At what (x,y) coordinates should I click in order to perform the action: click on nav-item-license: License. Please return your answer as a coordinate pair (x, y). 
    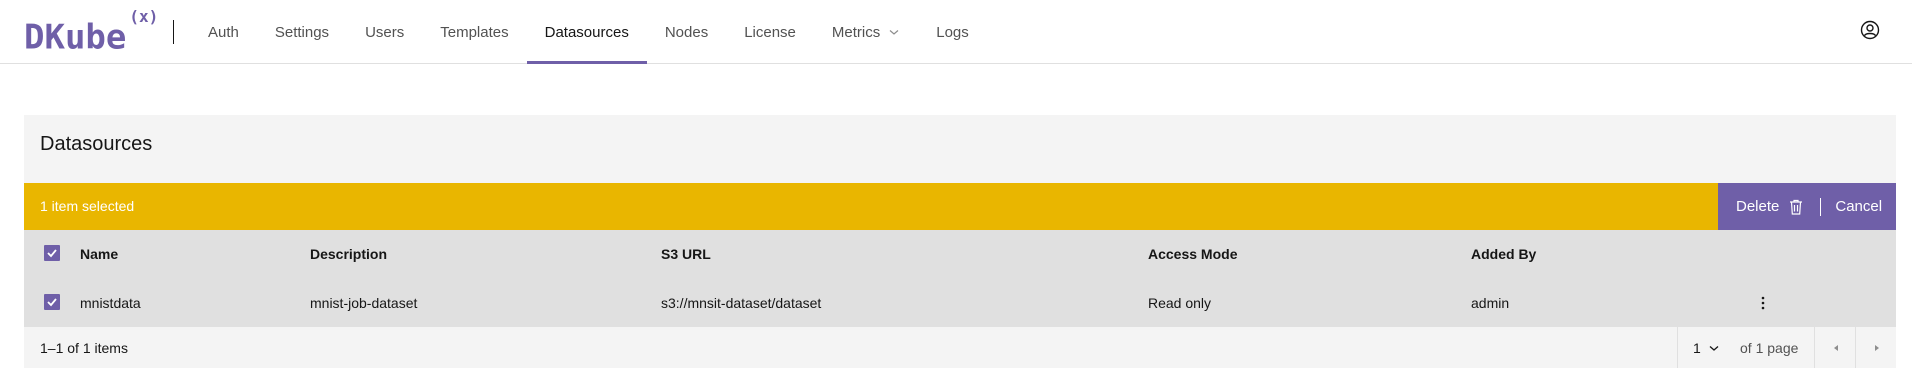
    Looking at the image, I should click on (770, 32).